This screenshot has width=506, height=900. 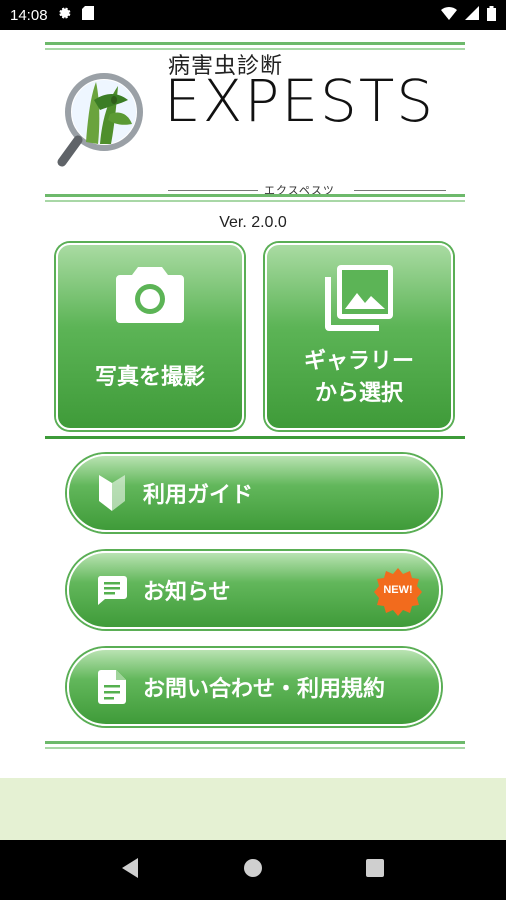 I want to click on document-icon, so click(x=112, y=687).